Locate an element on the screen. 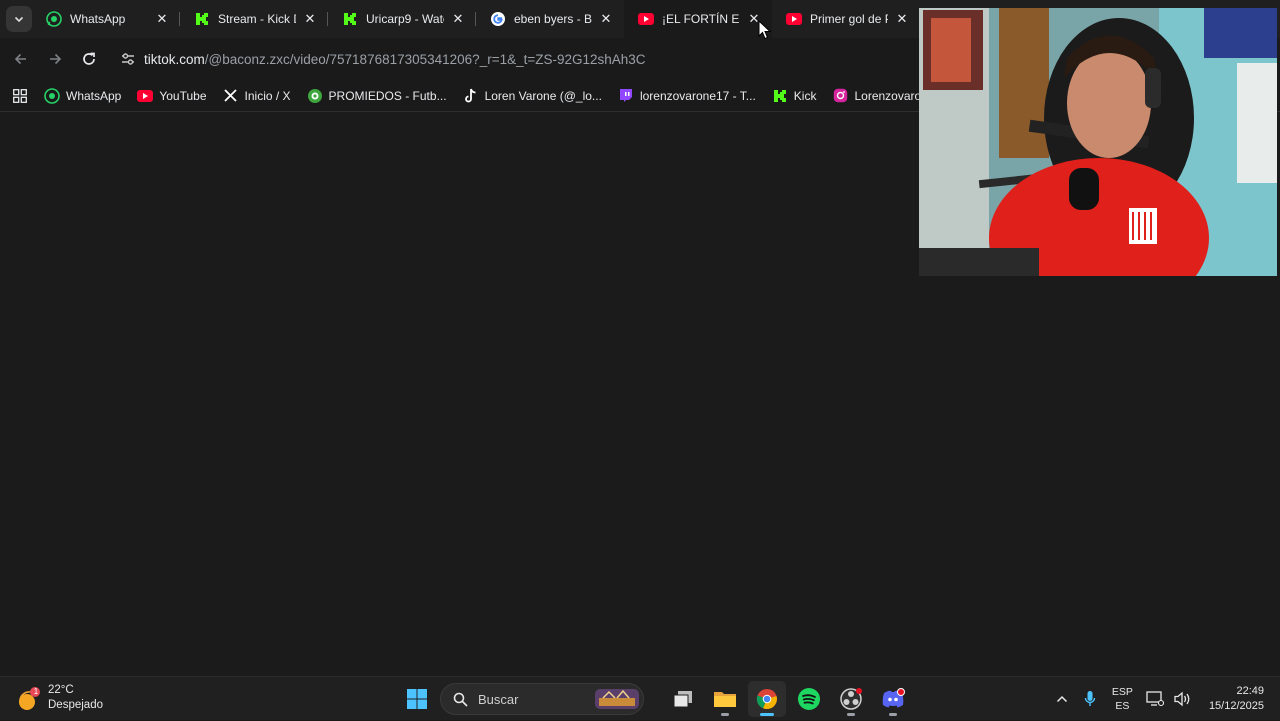 The width and height of the screenshot is (1280, 721). discord-icon is located at coordinates (893, 698).